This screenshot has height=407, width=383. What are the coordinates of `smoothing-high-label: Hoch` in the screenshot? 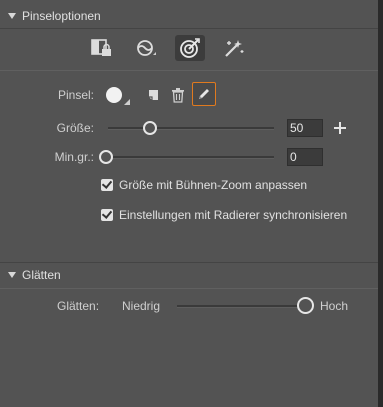 It's located at (334, 306).